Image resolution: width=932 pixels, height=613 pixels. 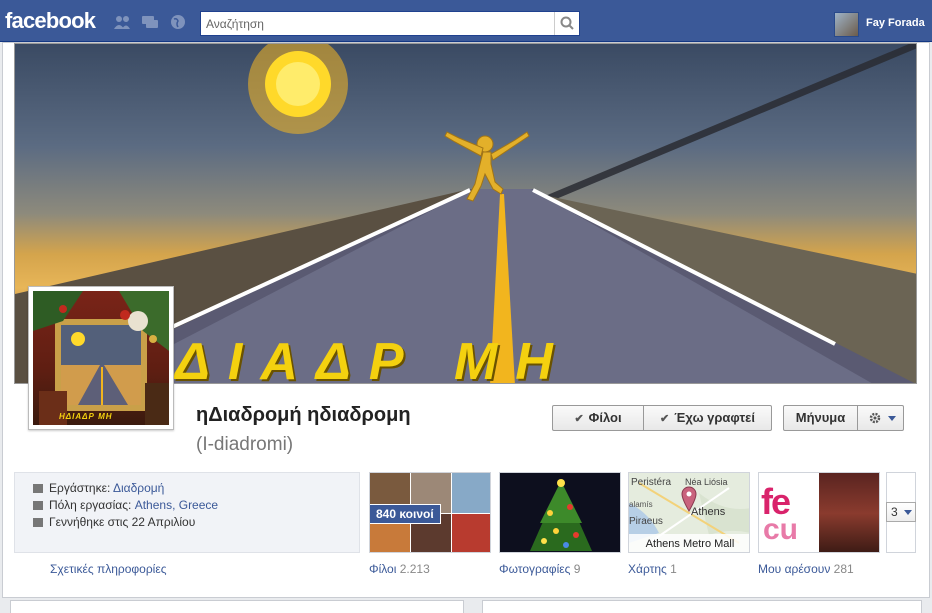 I want to click on briefcase-icon, so click(x=38, y=488).